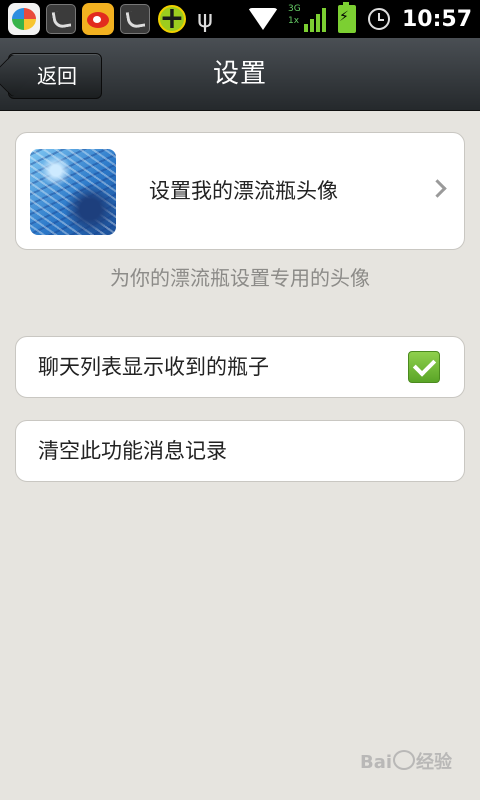  What do you see at coordinates (73, 192) in the screenshot?
I see `avatar-thumbnail` at bounding box center [73, 192].